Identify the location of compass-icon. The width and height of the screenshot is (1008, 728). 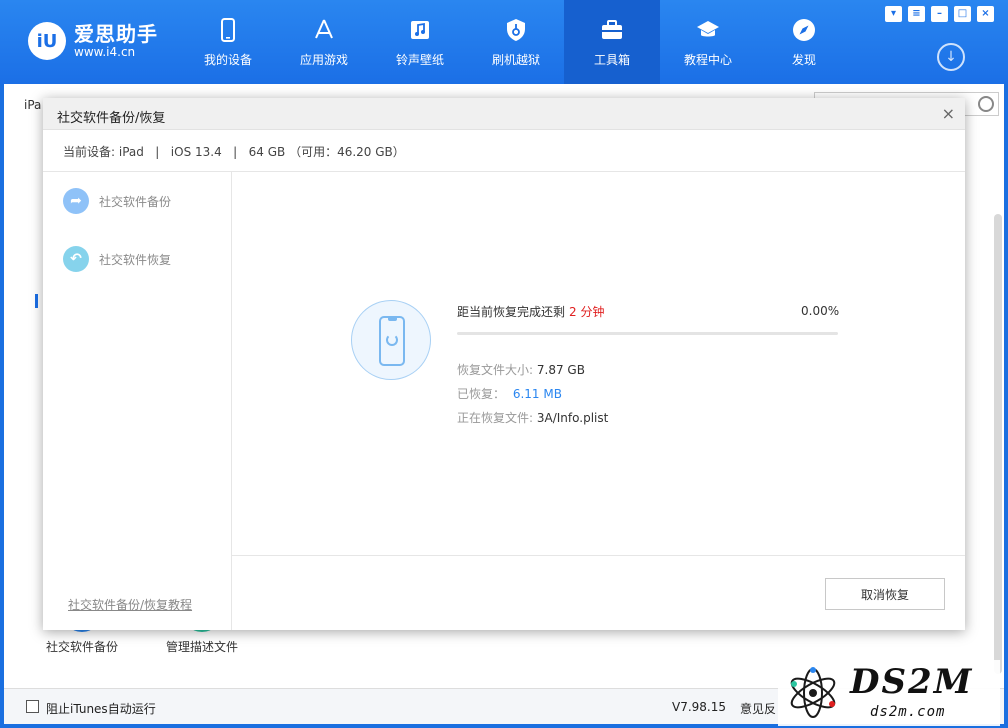
(804, 30).